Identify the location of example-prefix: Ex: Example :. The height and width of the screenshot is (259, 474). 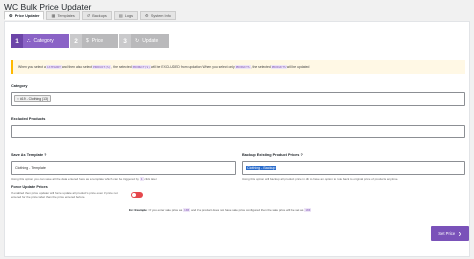
(139, 210).